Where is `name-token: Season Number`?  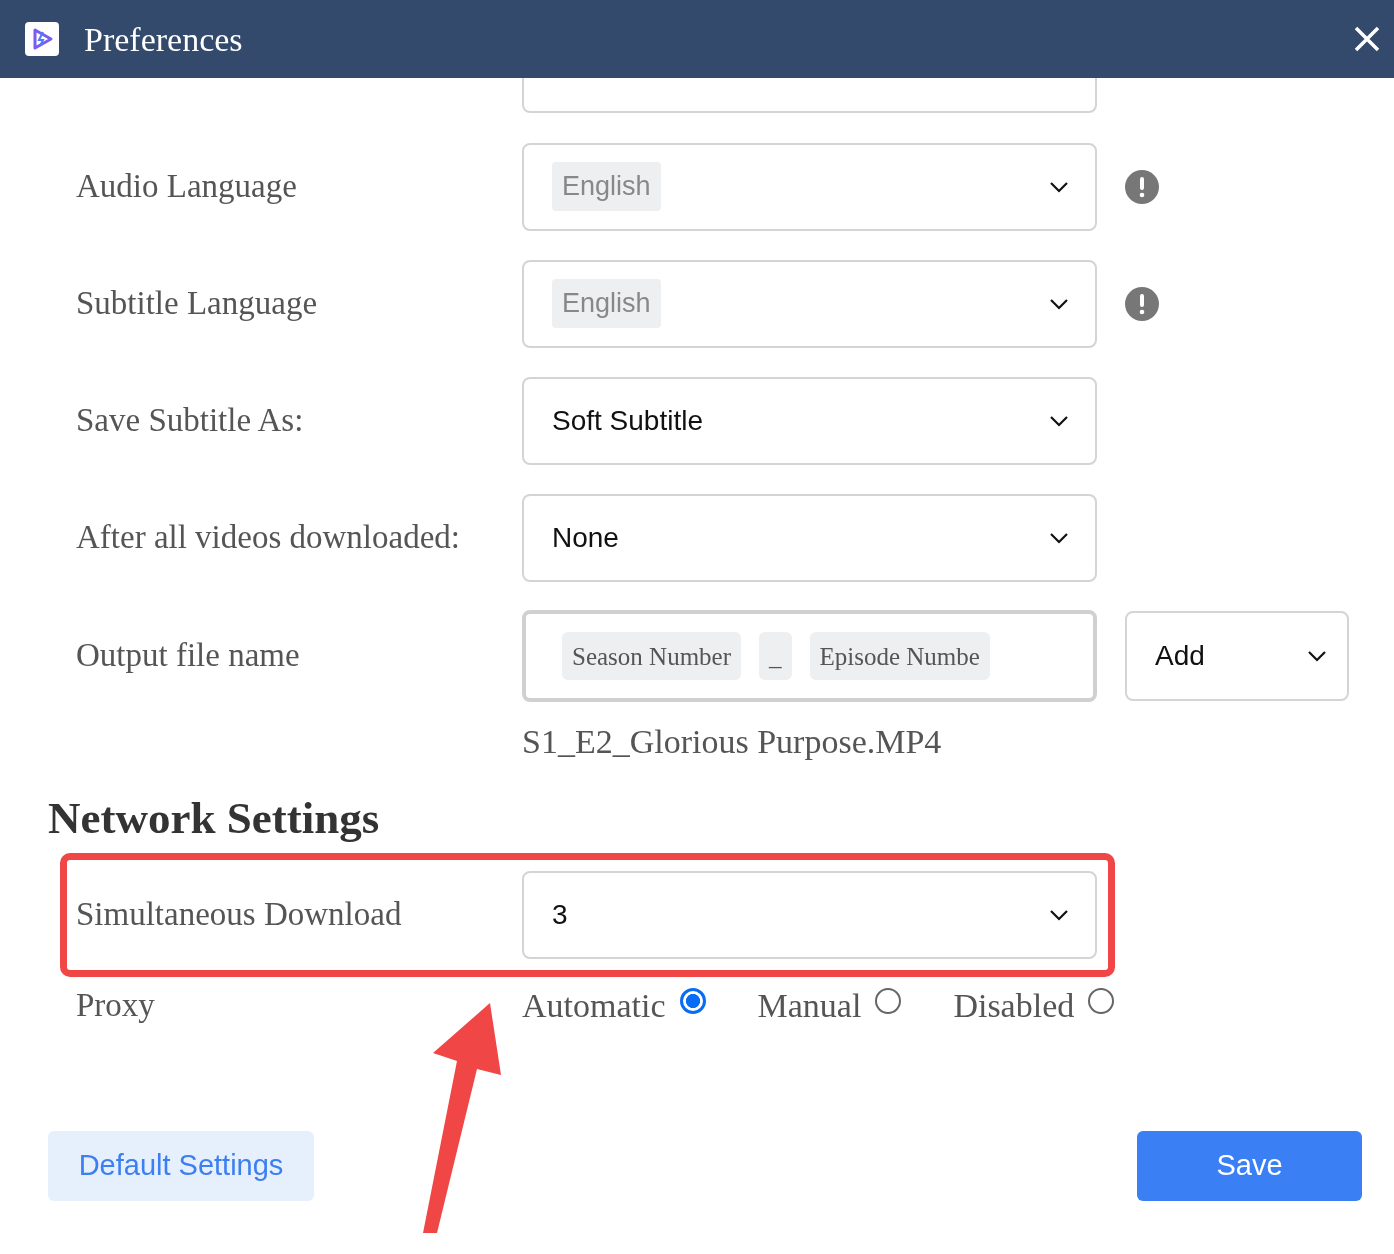
name-token: Season Number is located at coordinates (651, 656).